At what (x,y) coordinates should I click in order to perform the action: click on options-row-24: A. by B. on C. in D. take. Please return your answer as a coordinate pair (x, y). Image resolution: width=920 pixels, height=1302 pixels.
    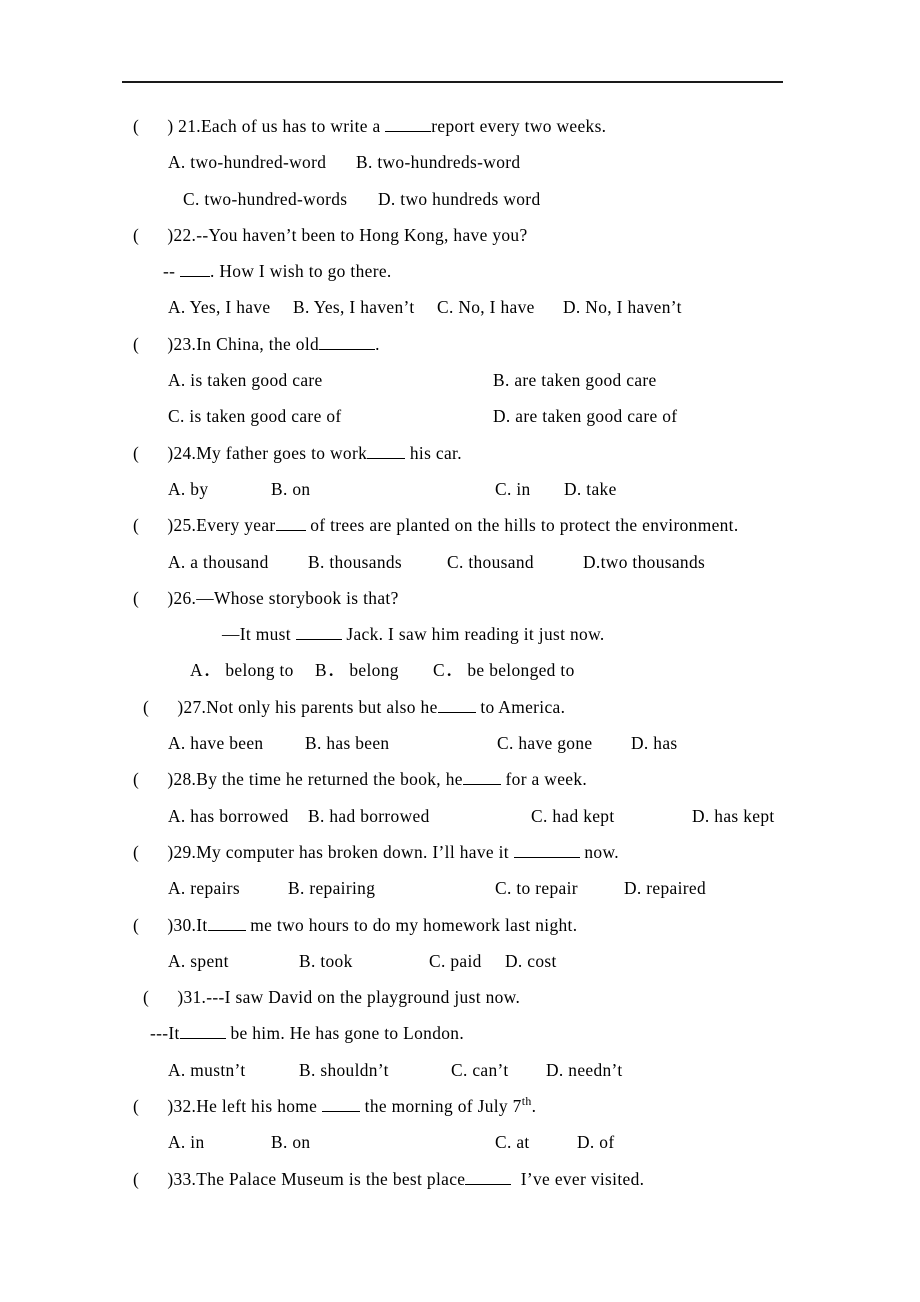
    Looking at the image, I should click on (460, 489).